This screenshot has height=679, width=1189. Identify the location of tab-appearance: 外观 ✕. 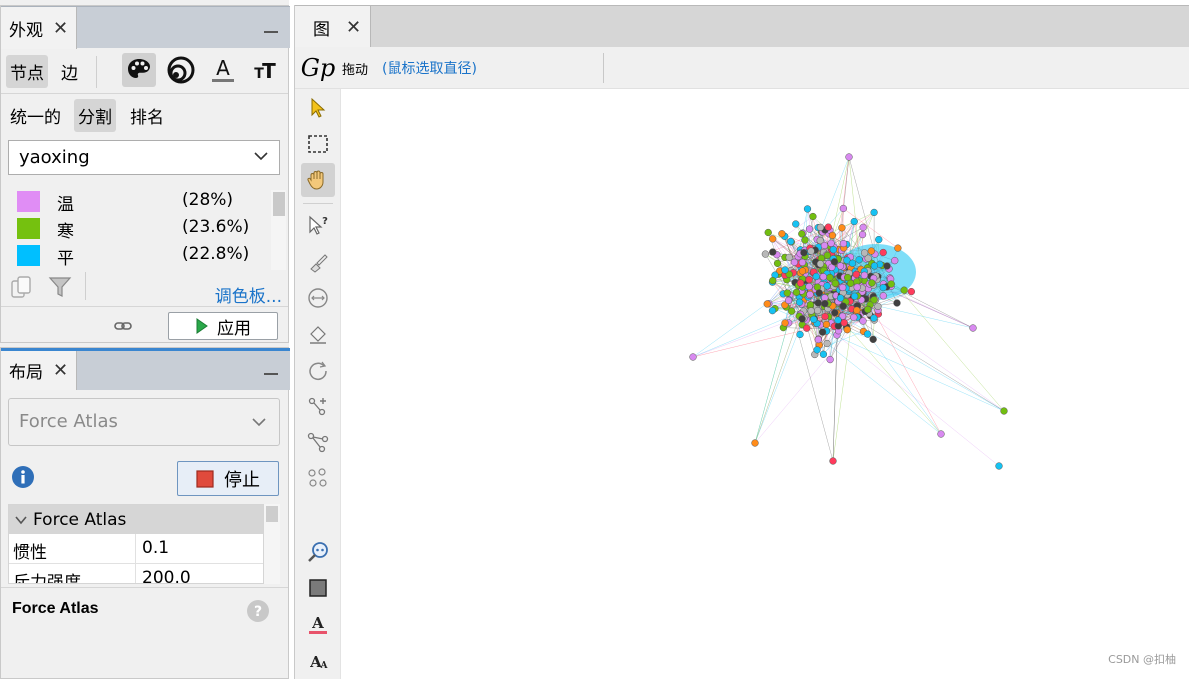
(39, 28).